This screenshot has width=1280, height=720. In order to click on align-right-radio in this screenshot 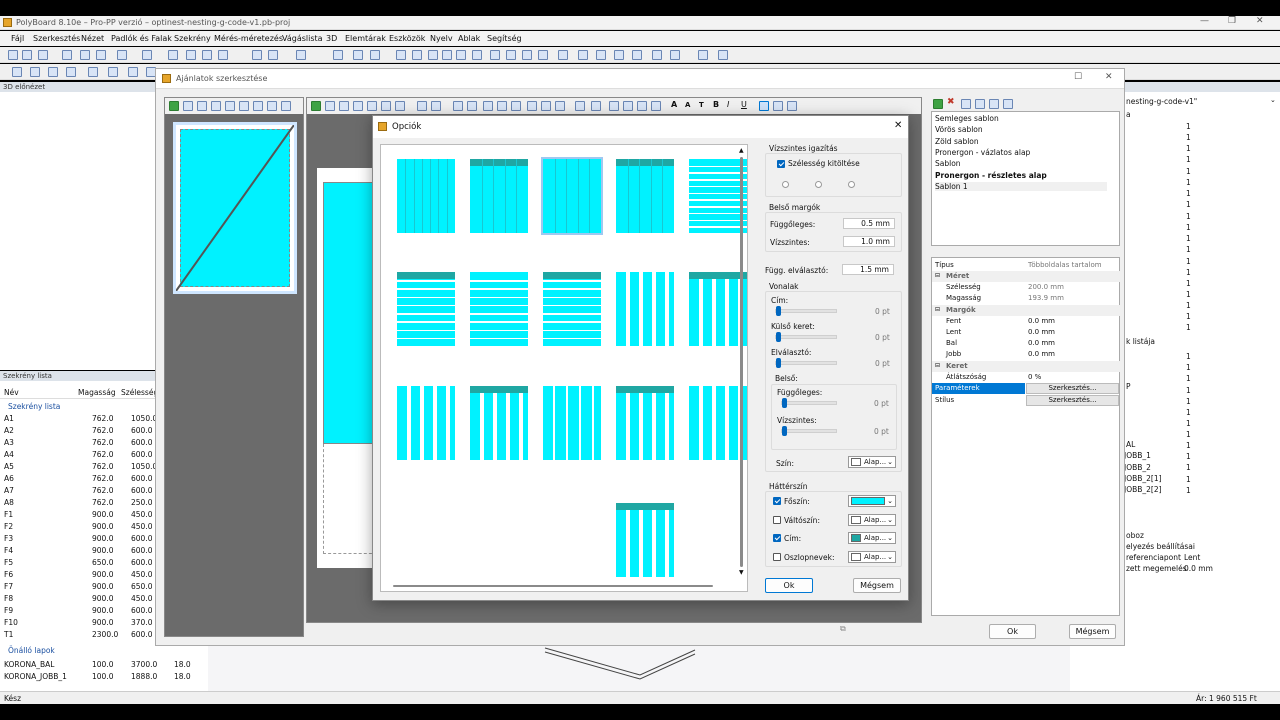, I will do `click(851, 184)`.